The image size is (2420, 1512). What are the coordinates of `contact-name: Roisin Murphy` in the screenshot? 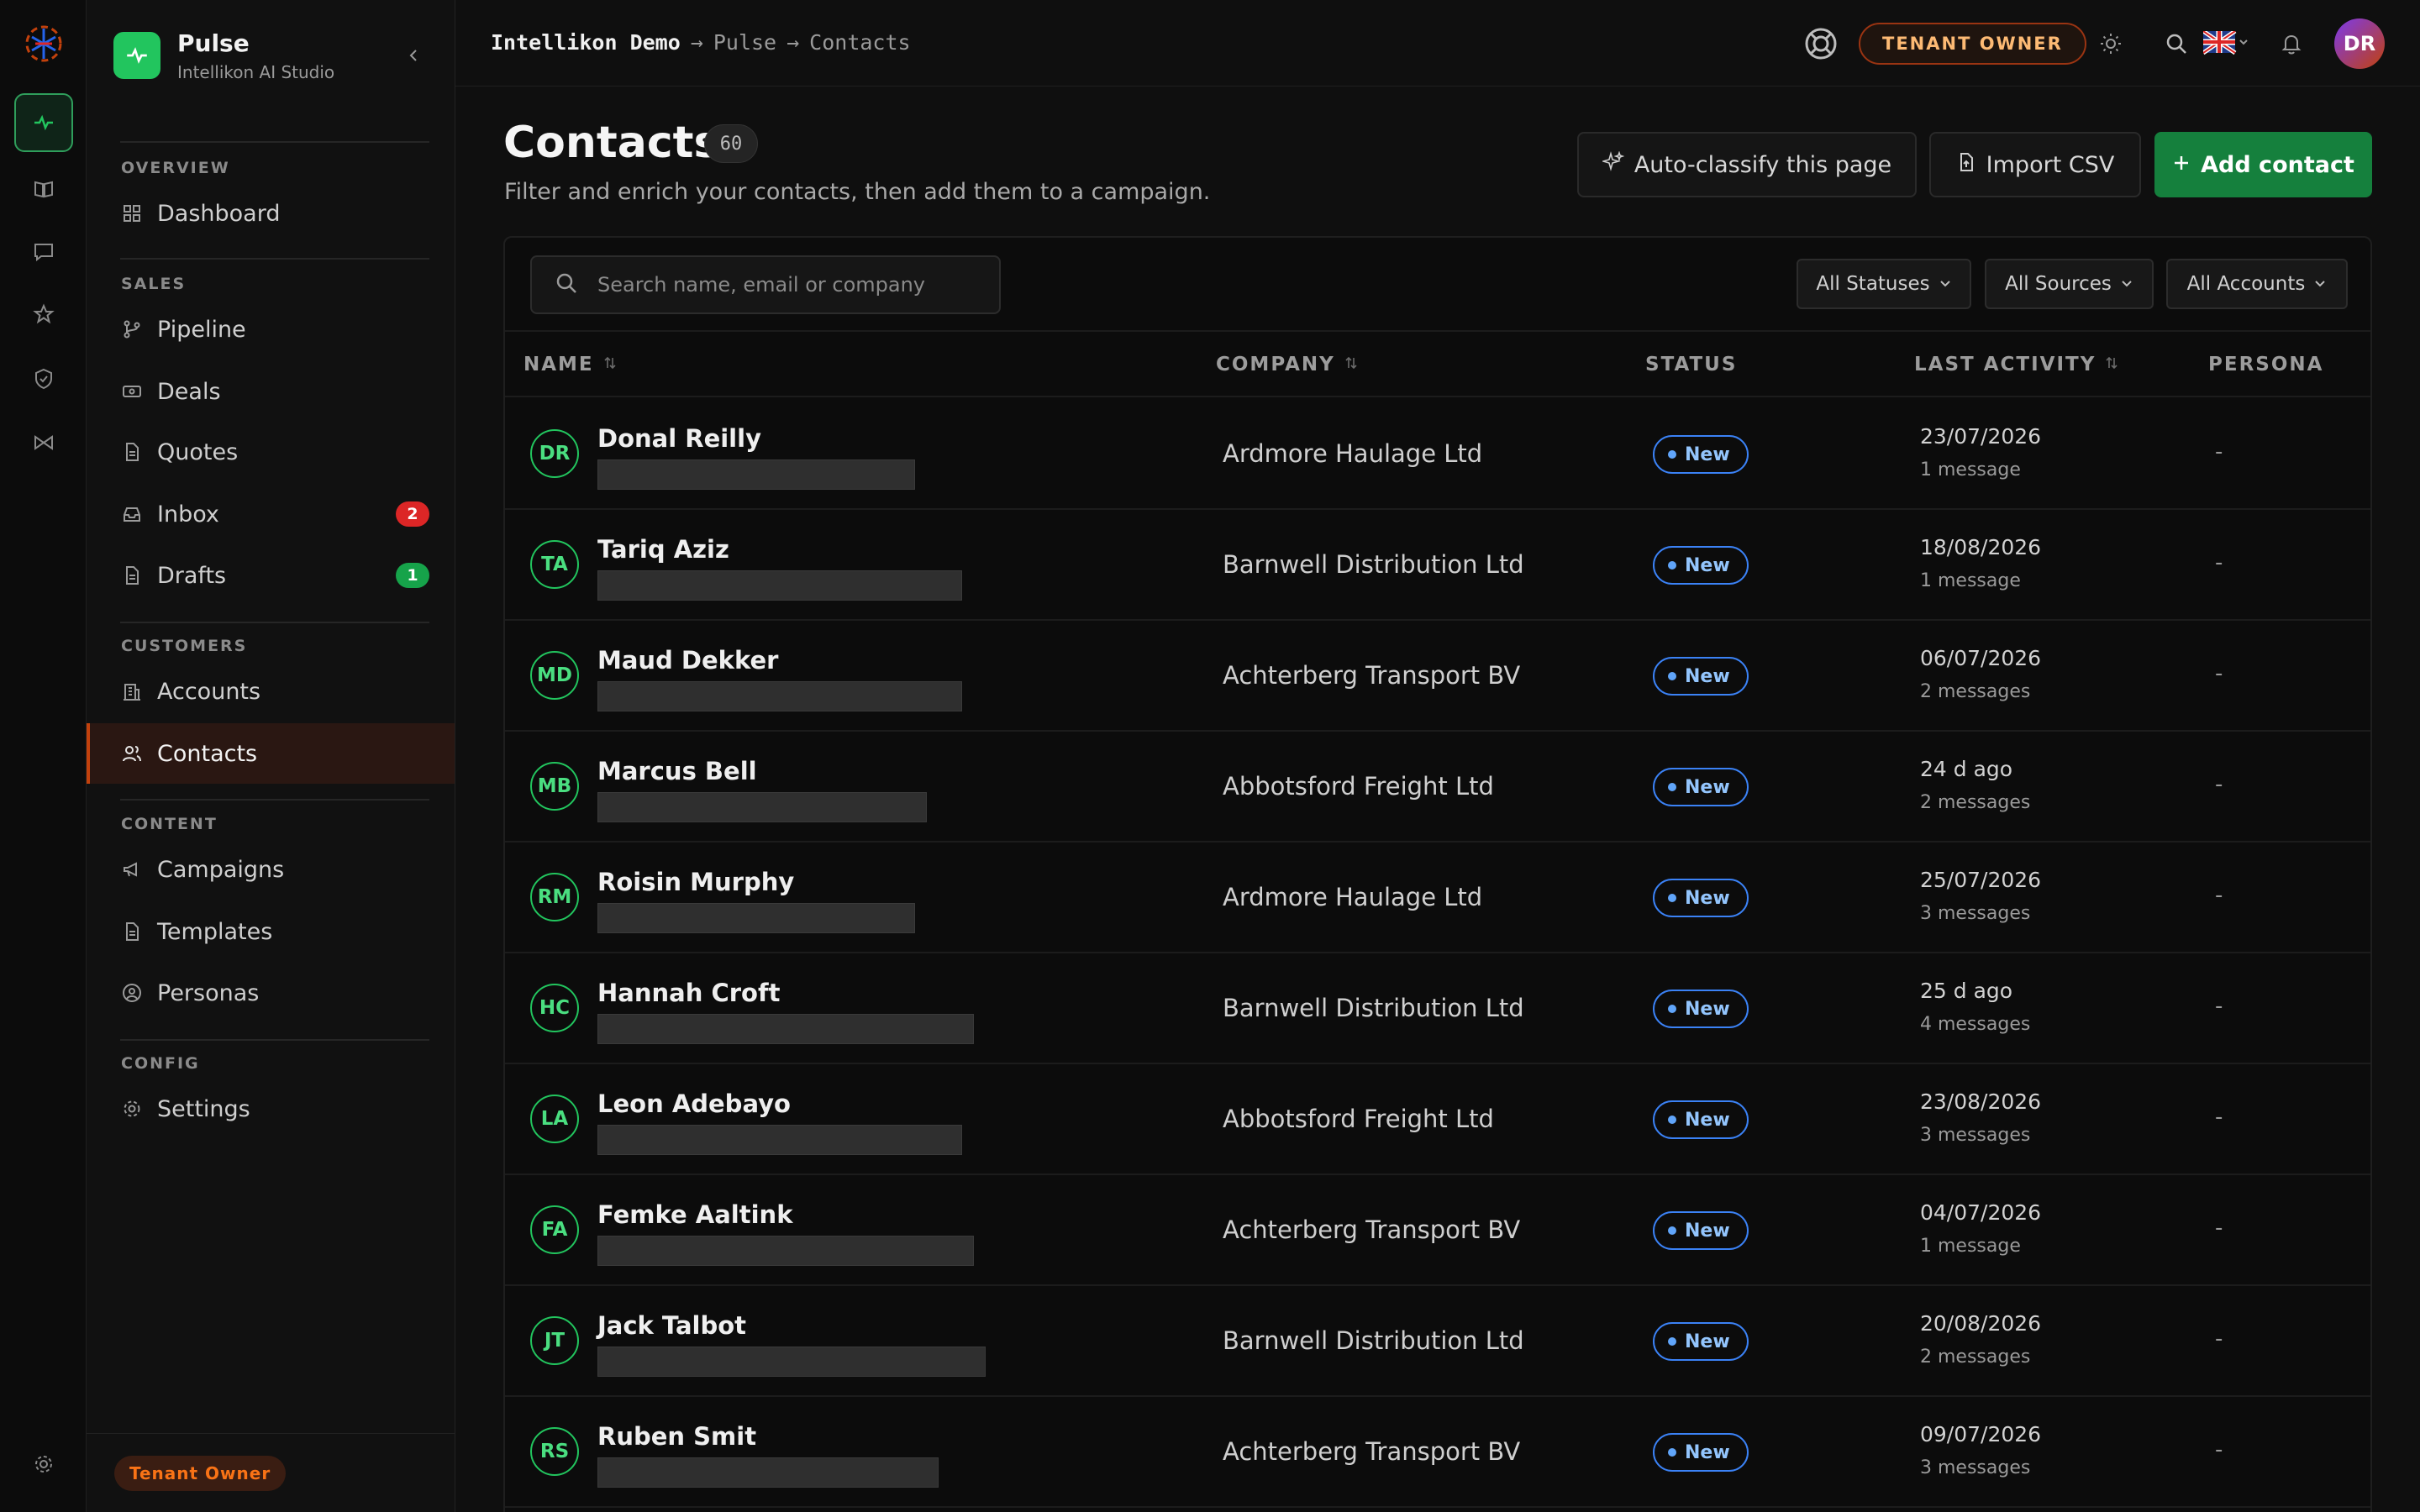 It's located at (695, 882).